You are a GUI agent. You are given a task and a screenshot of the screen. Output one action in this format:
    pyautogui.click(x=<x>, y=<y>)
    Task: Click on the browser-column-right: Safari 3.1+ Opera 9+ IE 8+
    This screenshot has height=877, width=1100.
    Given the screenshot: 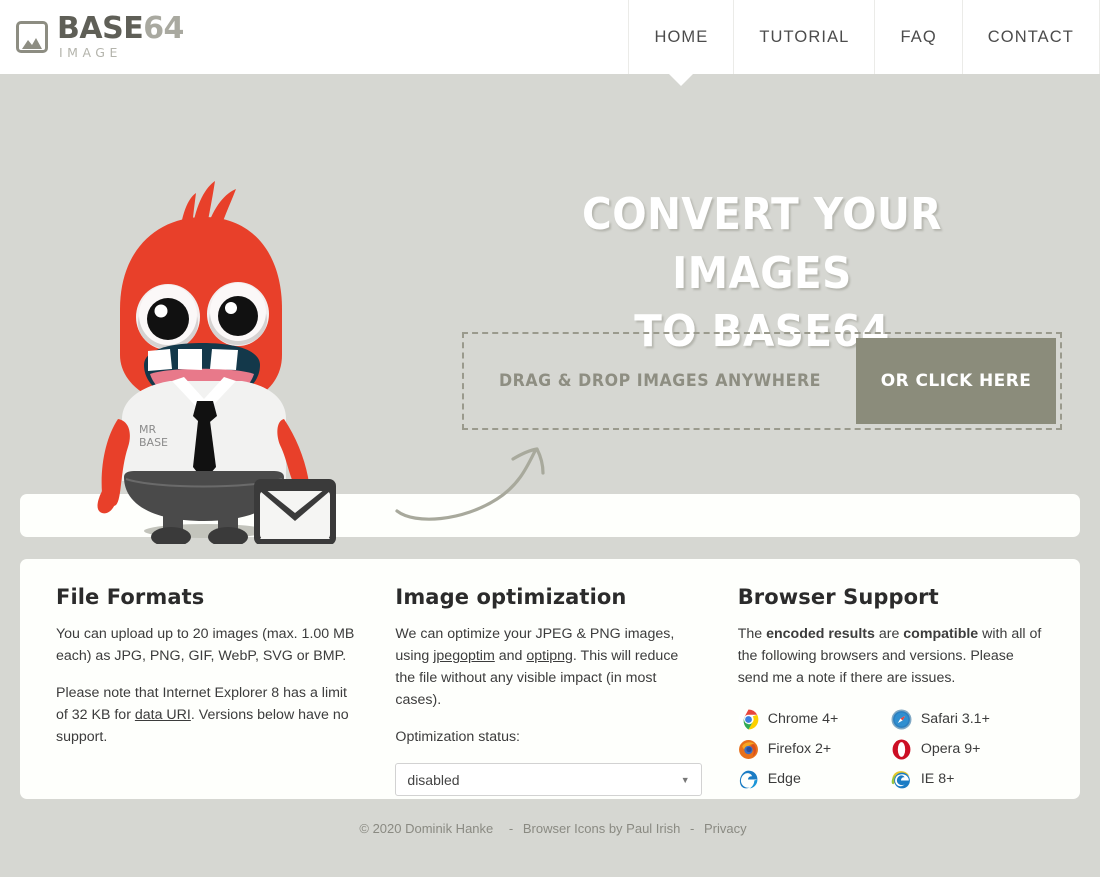 What is the action you would take?
    pyautogui.click(x=967, y=749)
    